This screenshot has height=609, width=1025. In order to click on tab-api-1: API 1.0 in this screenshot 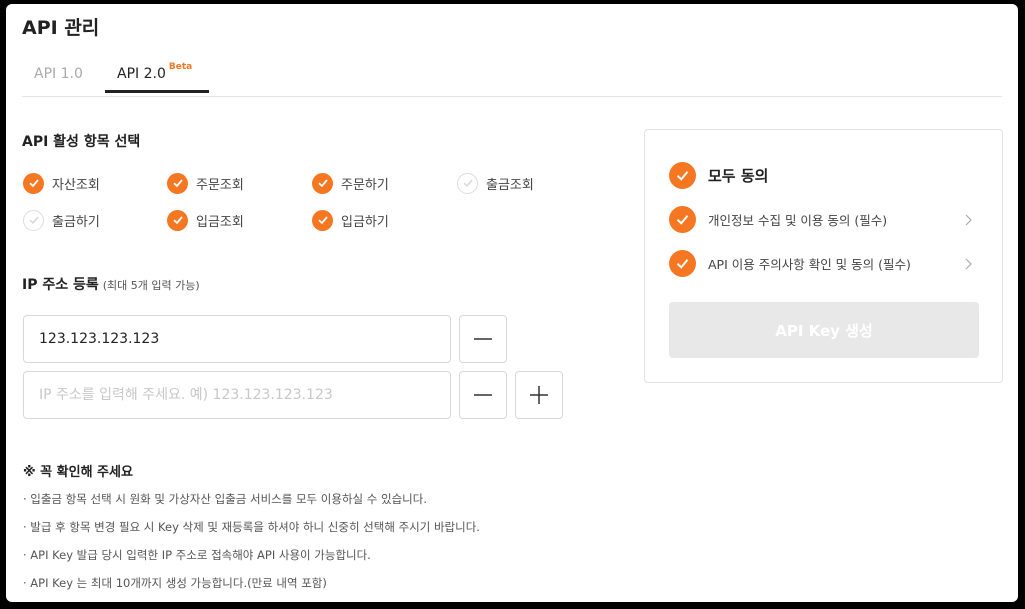, I will do `click(58, 79)`.